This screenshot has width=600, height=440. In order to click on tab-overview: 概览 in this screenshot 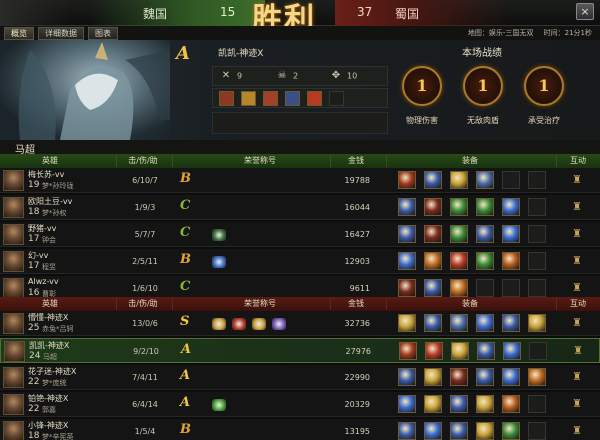, I will do `click(19, 33)`.